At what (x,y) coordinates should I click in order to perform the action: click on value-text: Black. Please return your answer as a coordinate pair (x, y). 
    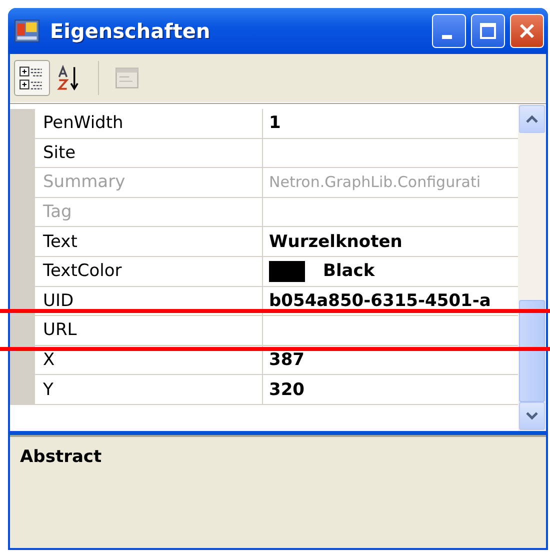
    Looking at the image, I should click on (349, 271).